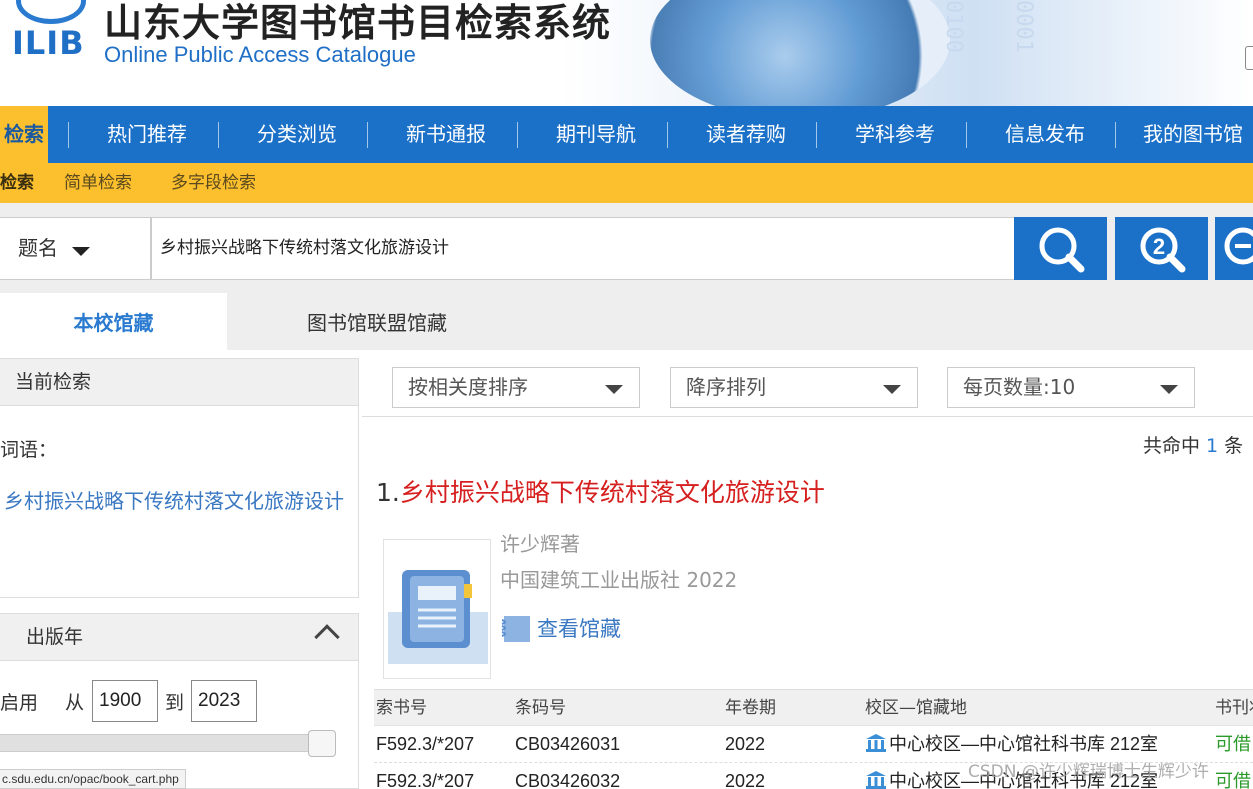 The image size is (1253, 789). Describe the element at coordinates (125, 701) in the screenshot. I see `pub-year-from-input: 1900` at that location.